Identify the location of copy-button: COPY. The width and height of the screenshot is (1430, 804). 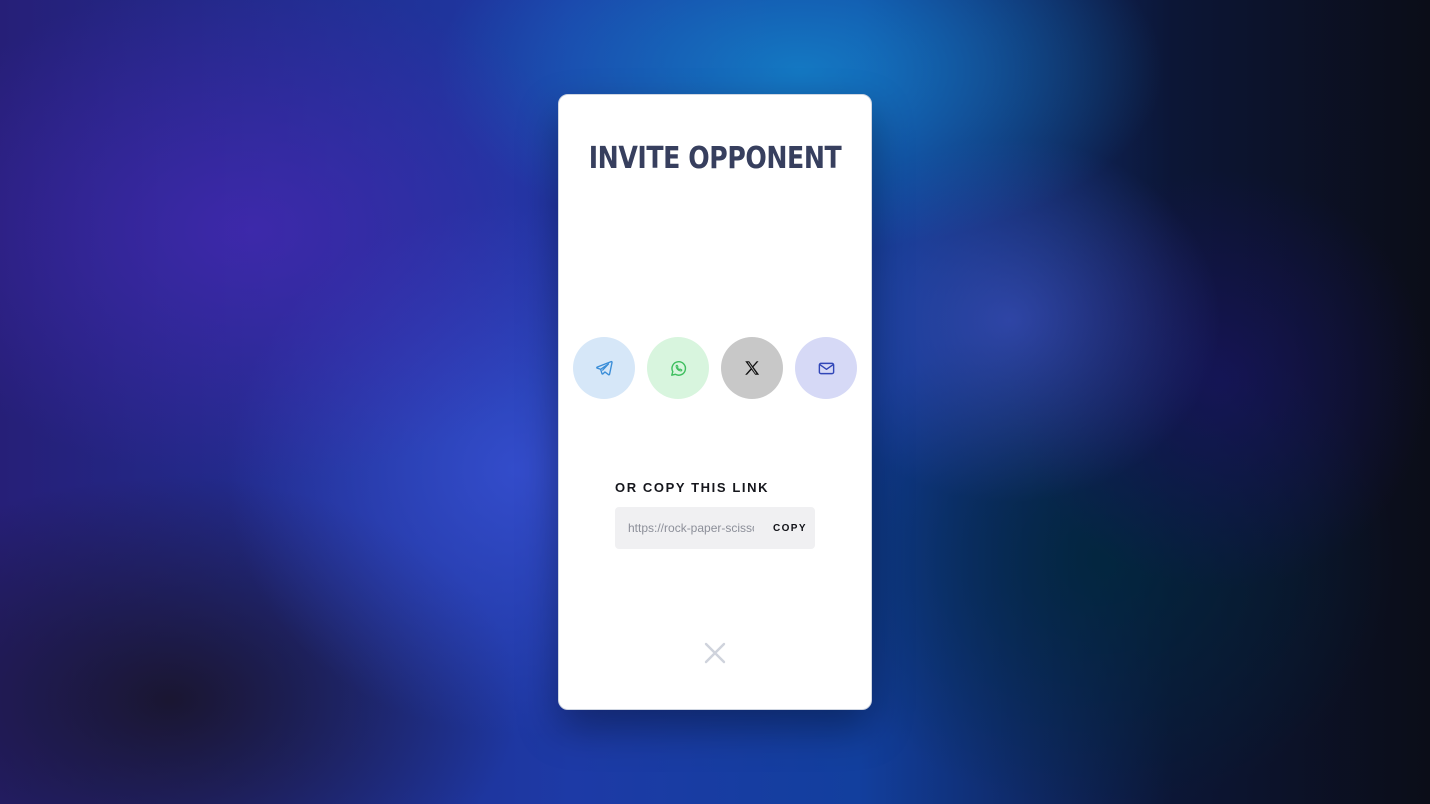
(790, 528).